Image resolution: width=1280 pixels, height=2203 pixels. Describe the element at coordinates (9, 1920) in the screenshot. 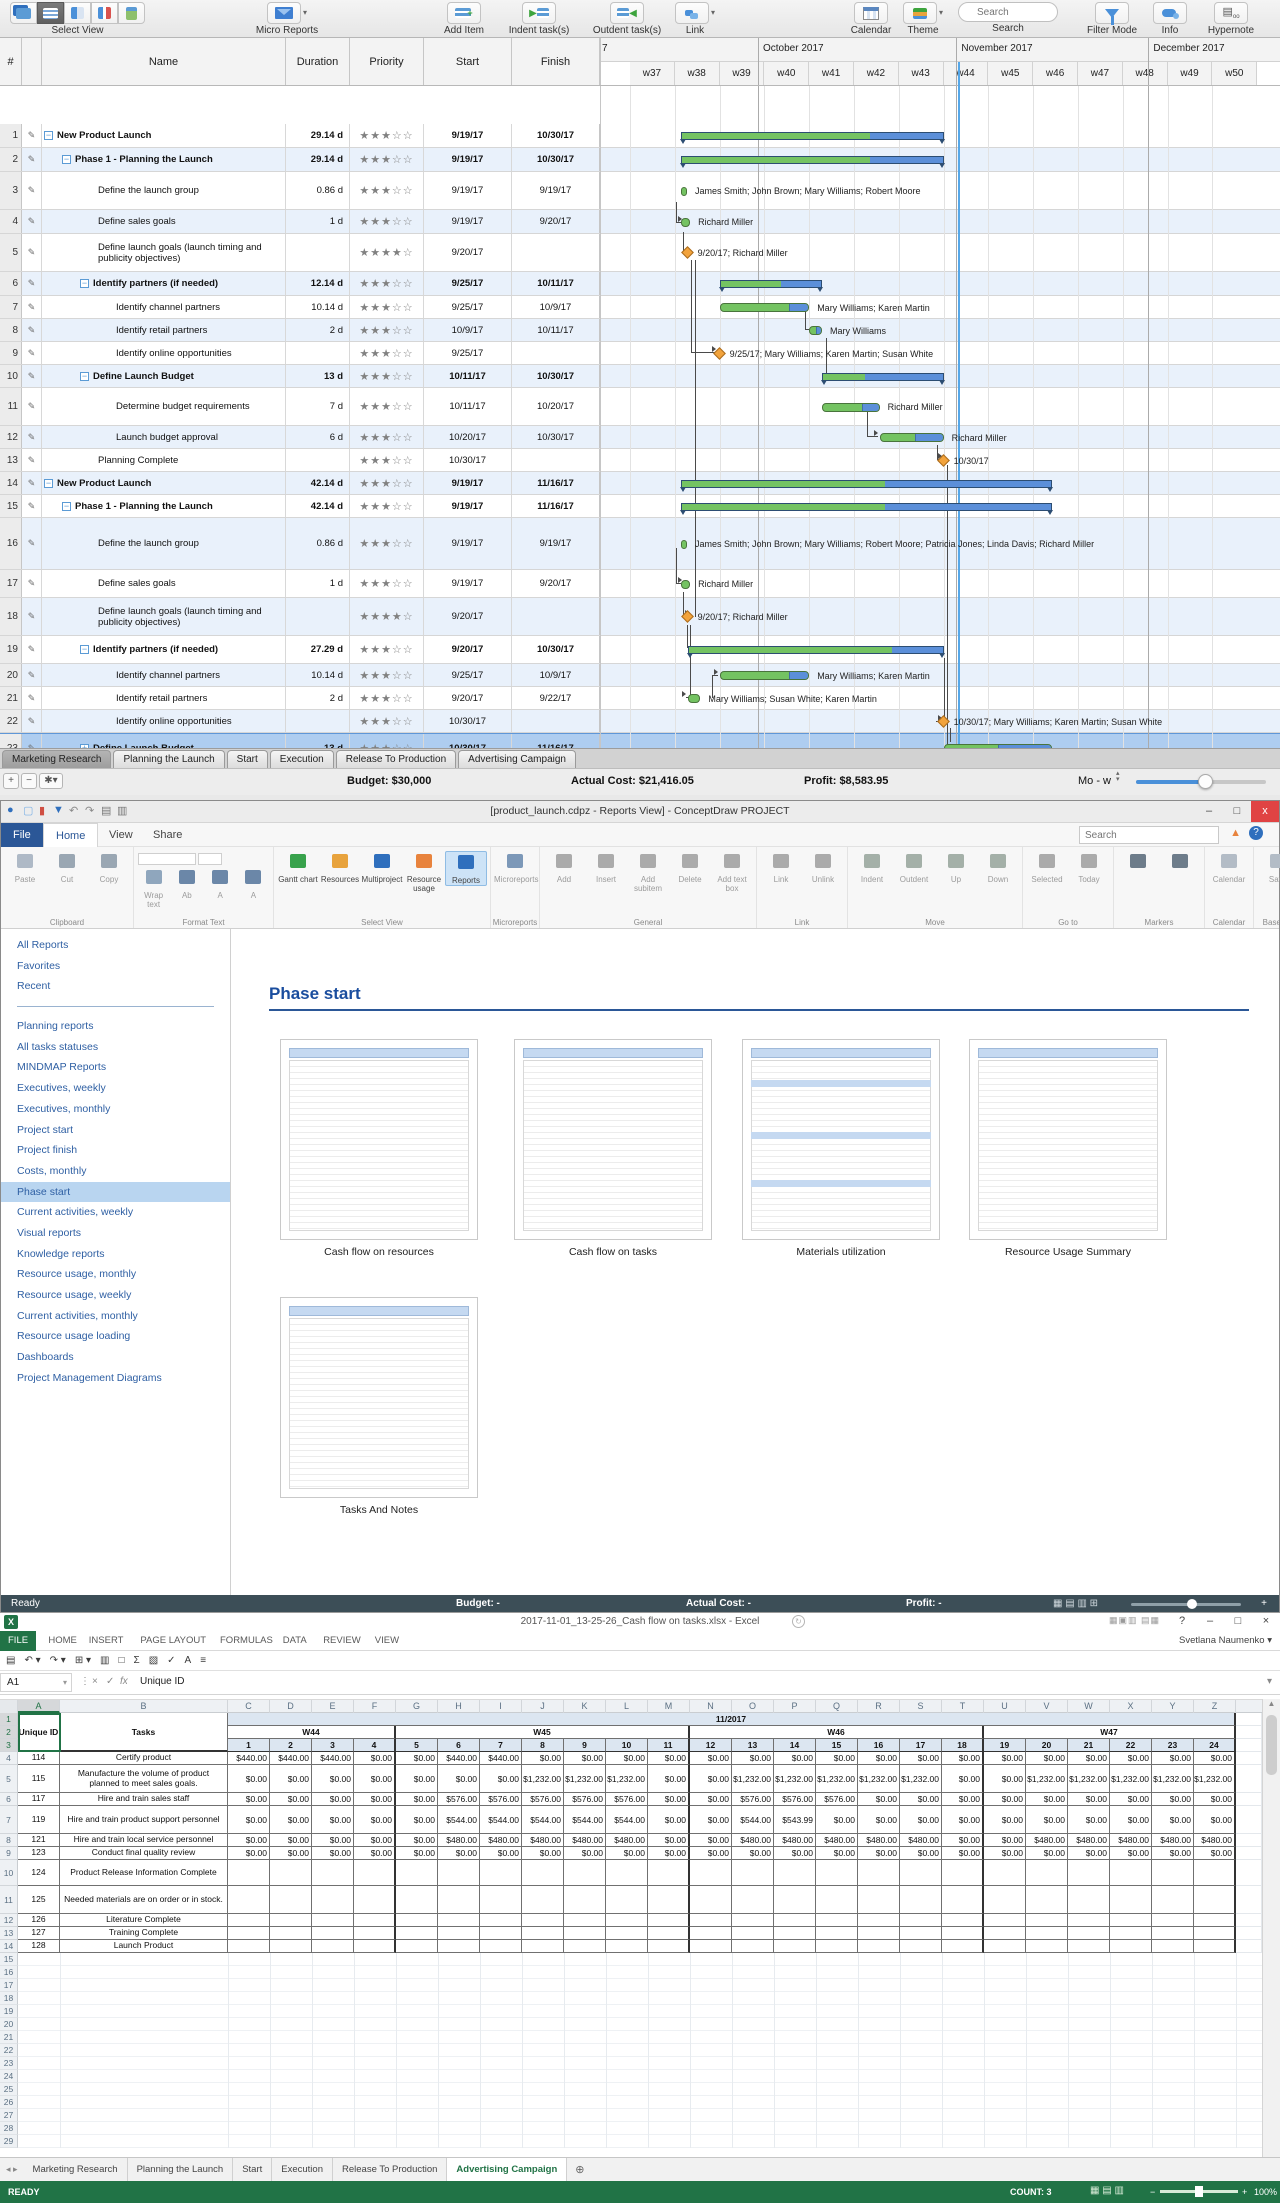

I see `row-header-12: 12` at that location.